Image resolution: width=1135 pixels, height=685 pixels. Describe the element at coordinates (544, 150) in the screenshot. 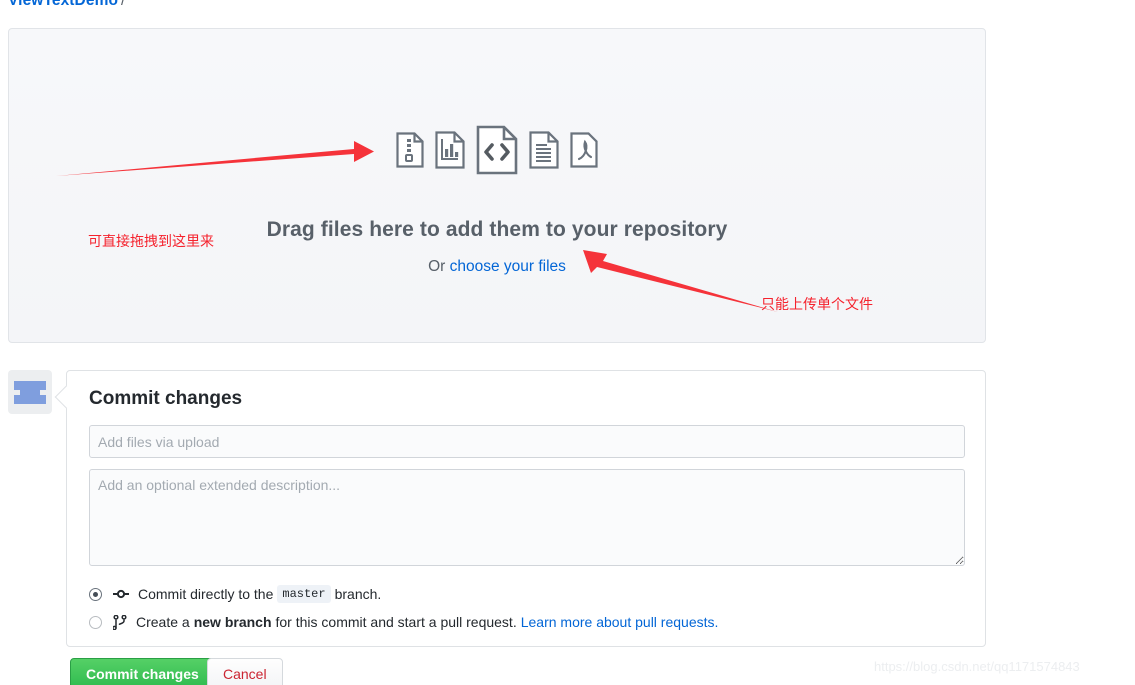

I see `text-file-icon` at that location.